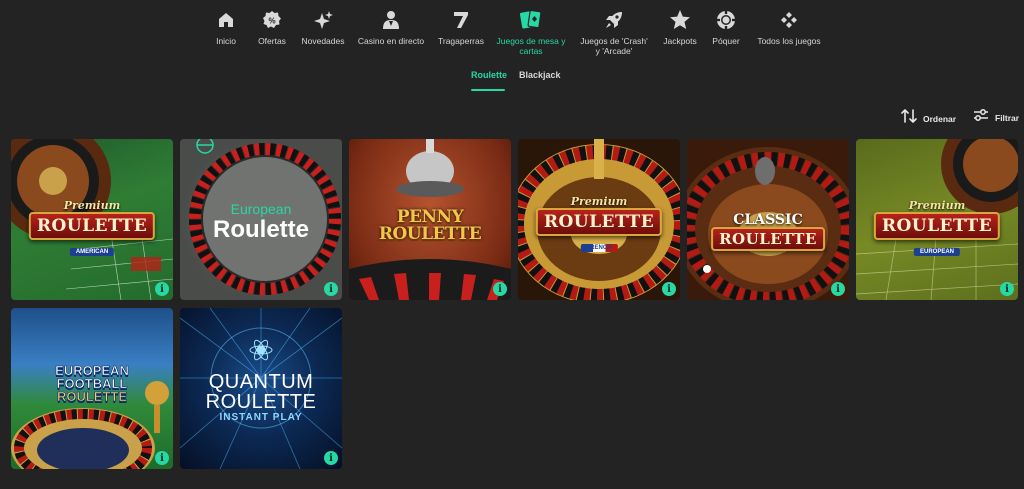 This screenshot has width=1024, height=489. I want to click on game-tile-penny-roulette: PENNY ROULETTE i, so click(430, 219).